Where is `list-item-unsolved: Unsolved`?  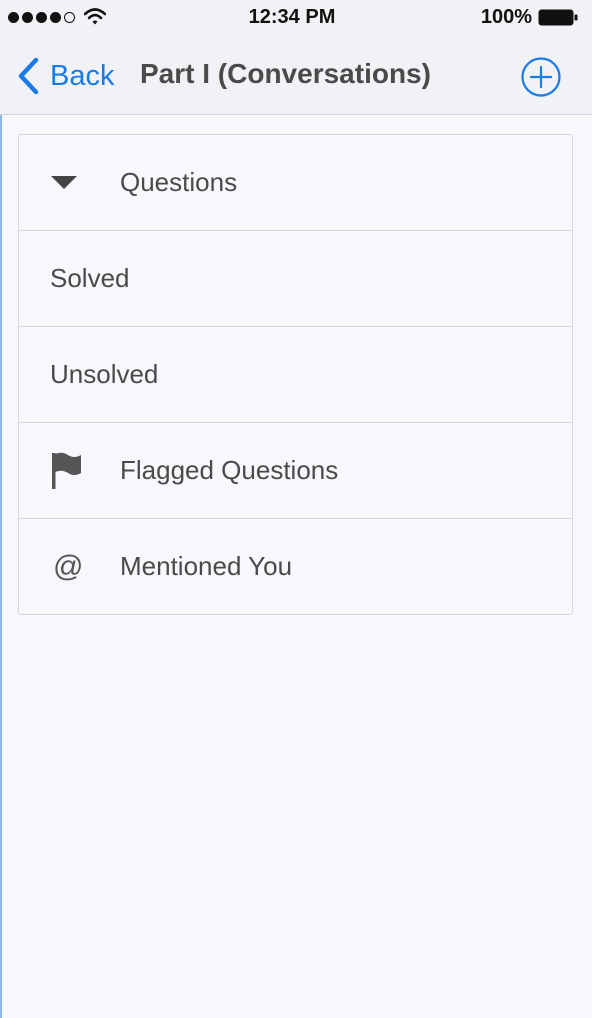
list-item-unsolved: Unsolved is located at coordinates (295, 375).